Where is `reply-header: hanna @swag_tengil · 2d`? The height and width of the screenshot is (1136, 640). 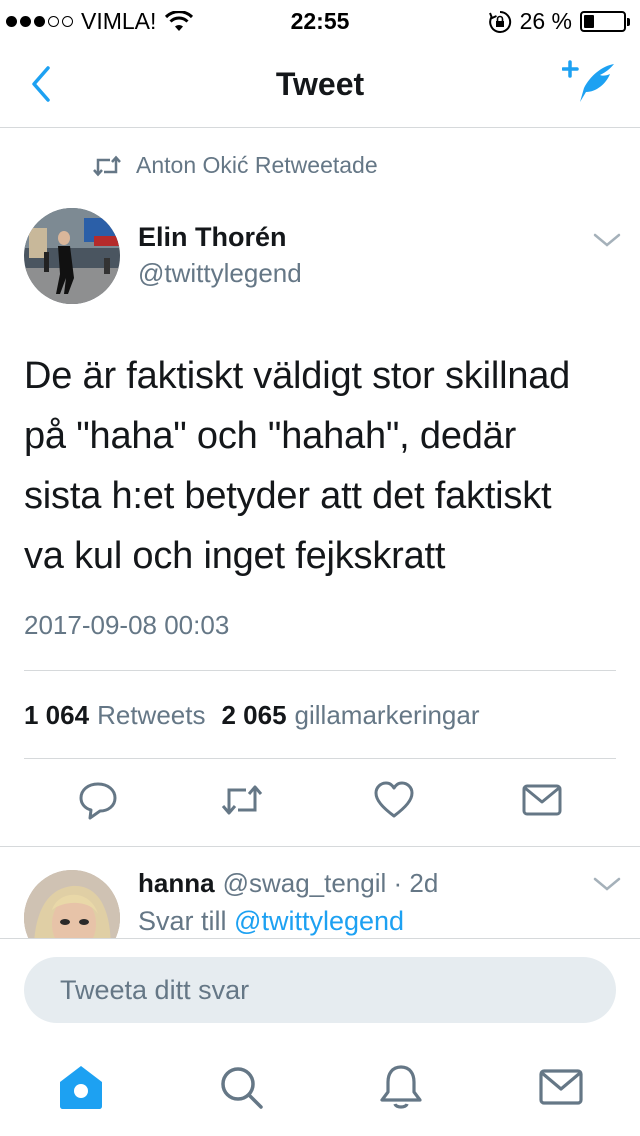
reply-header: hanna @swag_tengil · 2d is located at coordinates (288, 883).